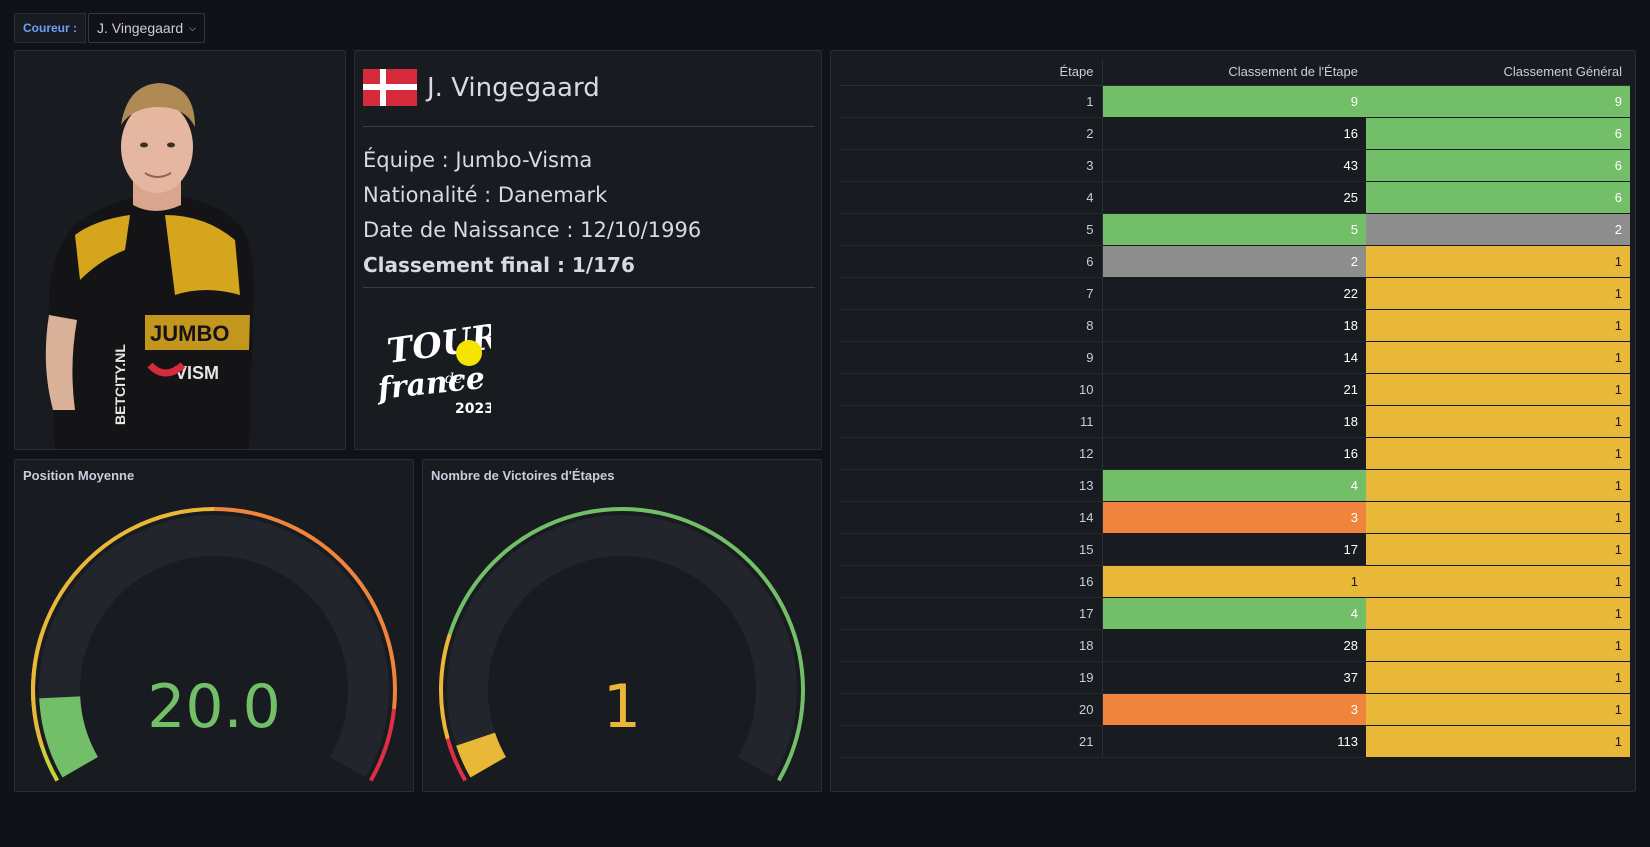 This screenshot has height=847, width=1650. Describe the element at coordinates (485, 195) in the screenshot. I see `nationality-line: Nationalité : Danemark` at that location.